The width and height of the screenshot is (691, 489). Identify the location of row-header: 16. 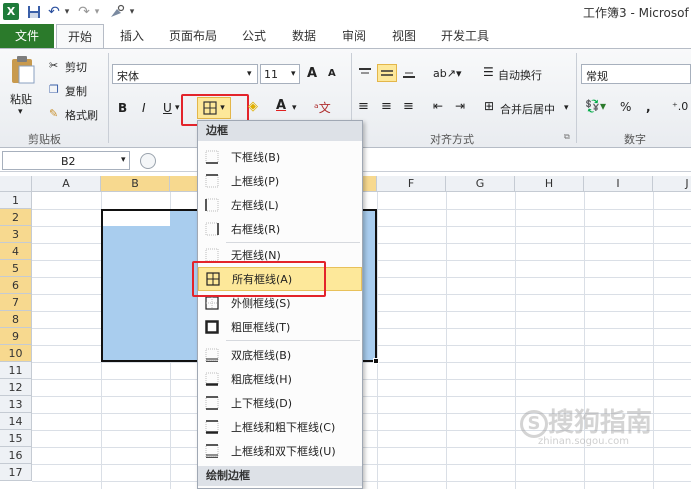
(16, 455).